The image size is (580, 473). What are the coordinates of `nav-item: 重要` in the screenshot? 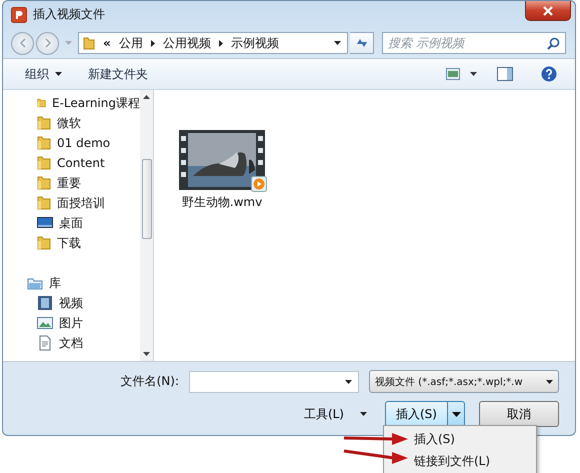 It's located at (69, 183).